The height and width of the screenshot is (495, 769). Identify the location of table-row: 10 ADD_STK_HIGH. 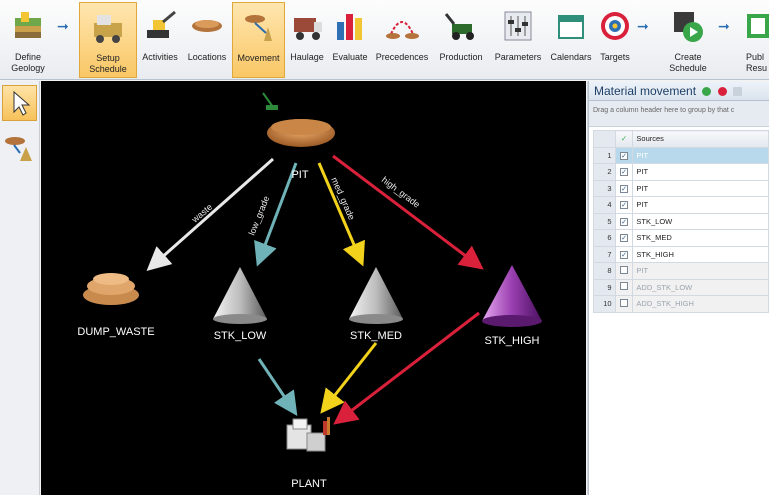
(681, 304).